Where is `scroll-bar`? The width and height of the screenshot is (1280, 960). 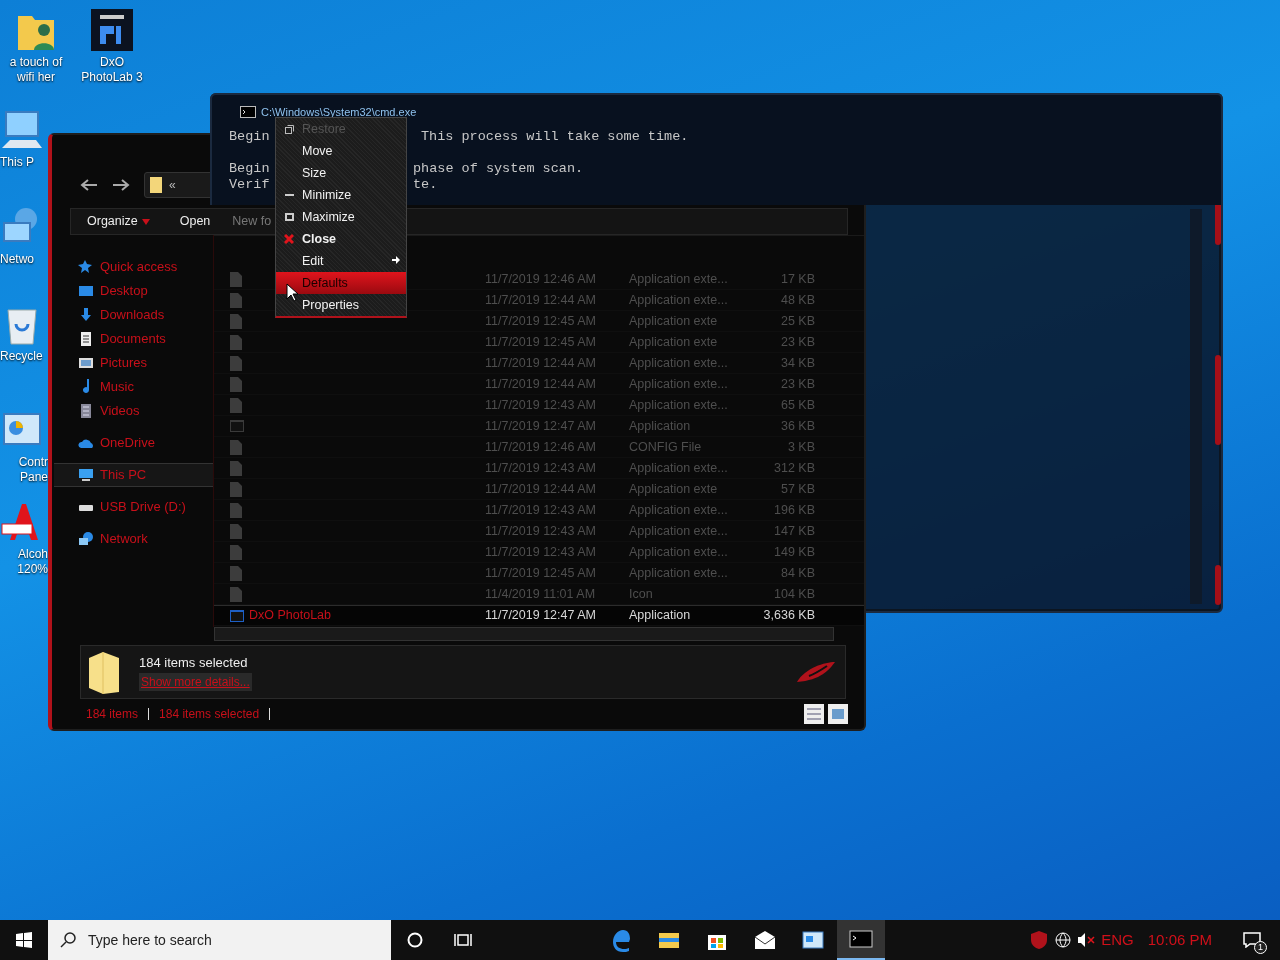
scroll-bar is located at coordinates (1196, 406).